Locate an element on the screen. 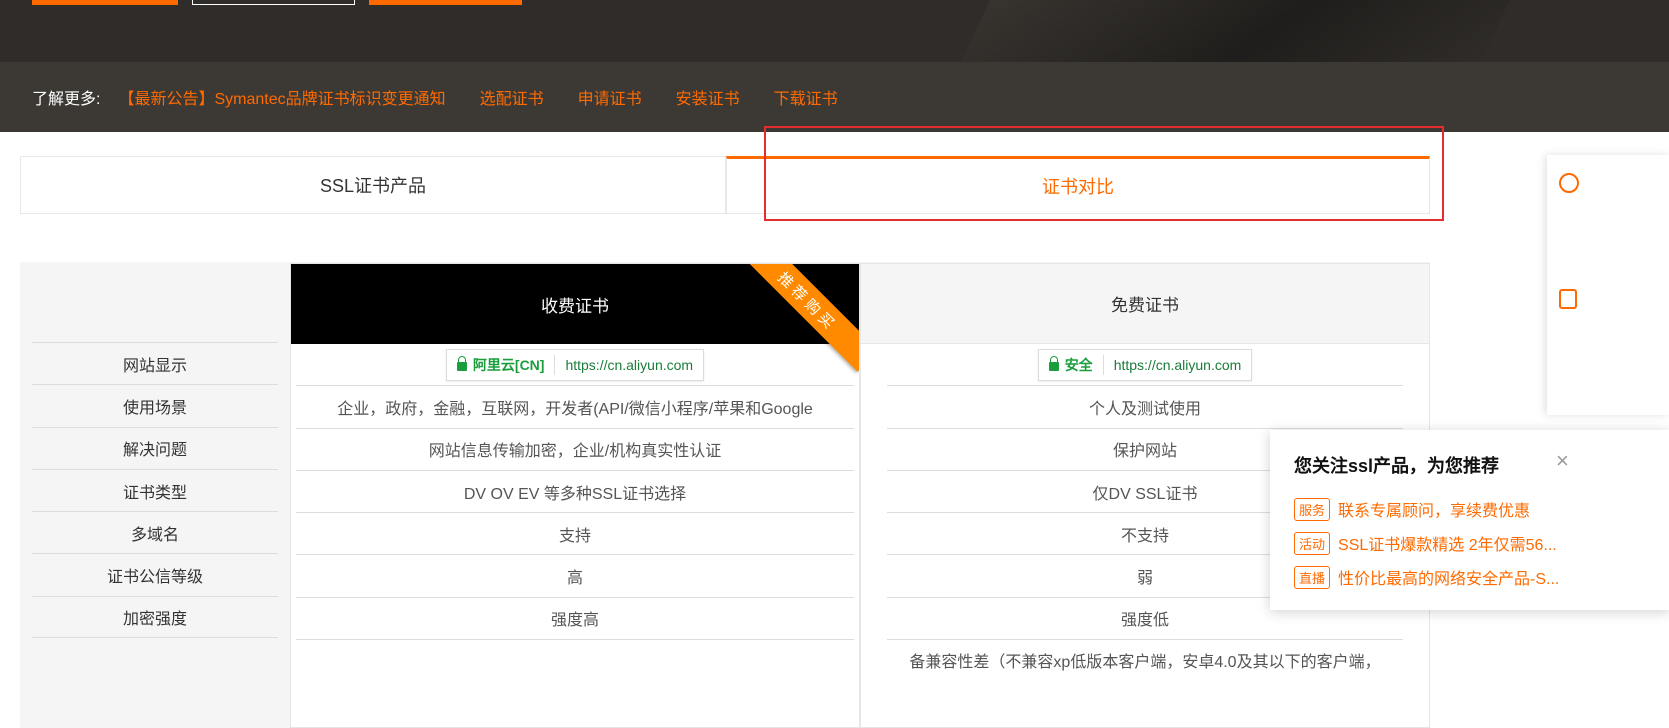  link-choose-cert: 选配证书 is located at coordinates (512, 97).